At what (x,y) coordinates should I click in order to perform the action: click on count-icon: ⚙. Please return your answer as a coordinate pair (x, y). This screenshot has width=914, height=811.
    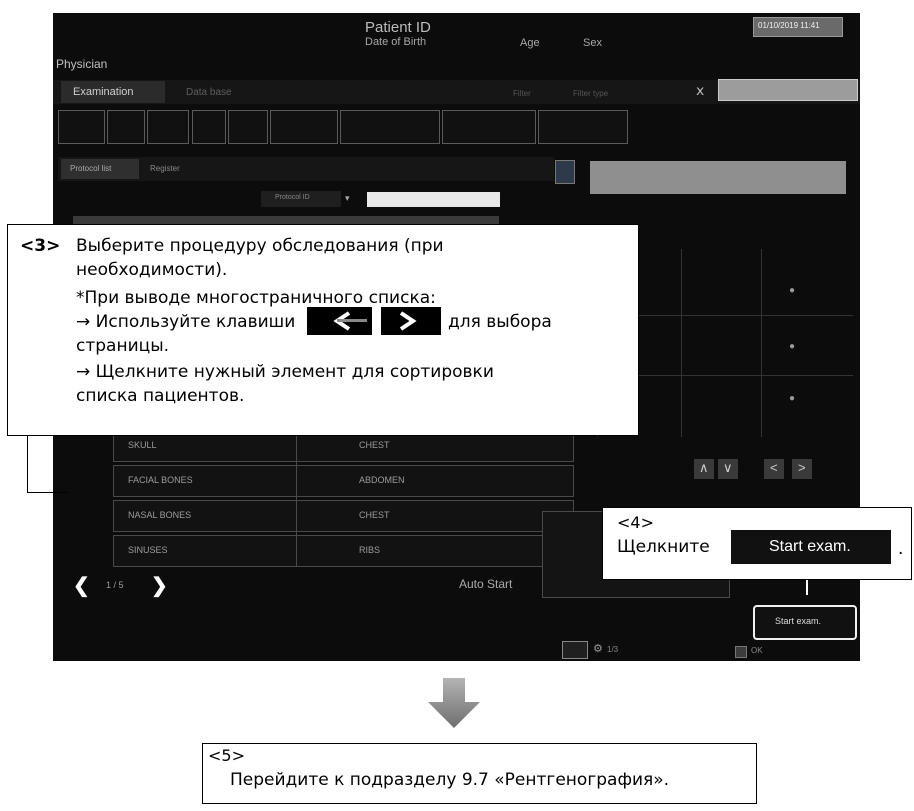
    Looking at the image, I should click on (598, 649).